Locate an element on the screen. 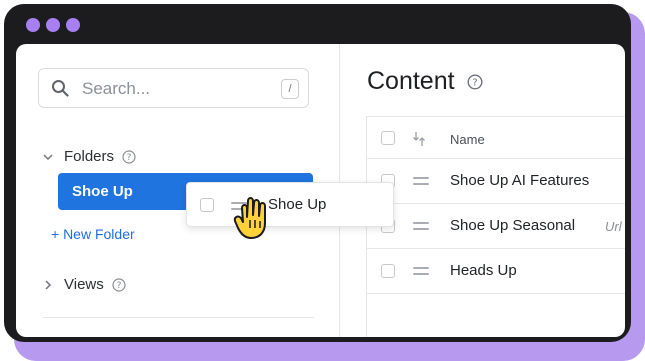  window-dot-maximize is located at coordinates (73, 25).